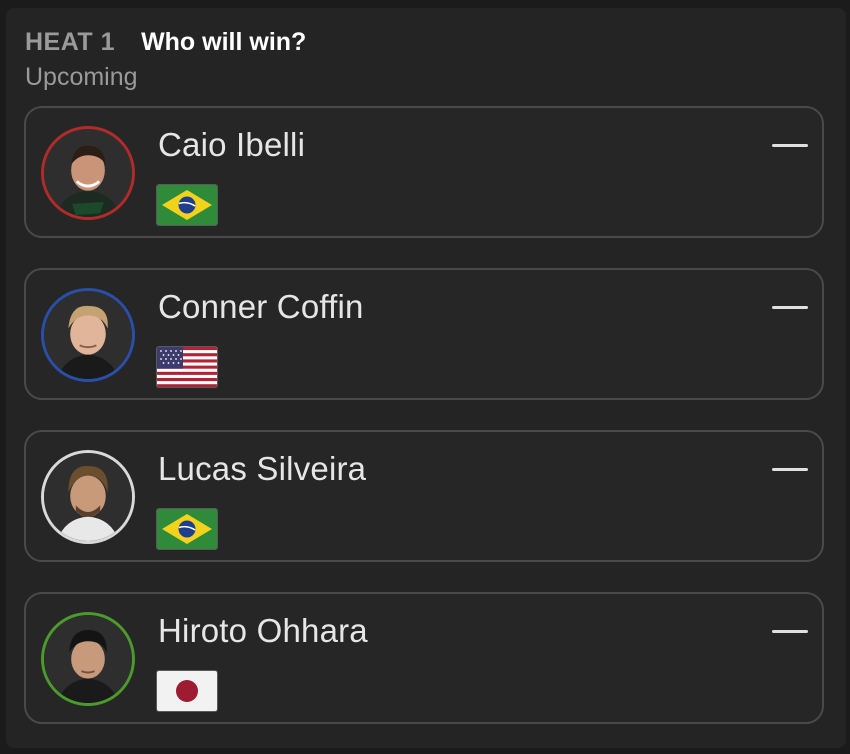 Image resolution: width=850 pixels, height=754 pixels. I want to click on heat-status: Upcoming, so click(81, 77).